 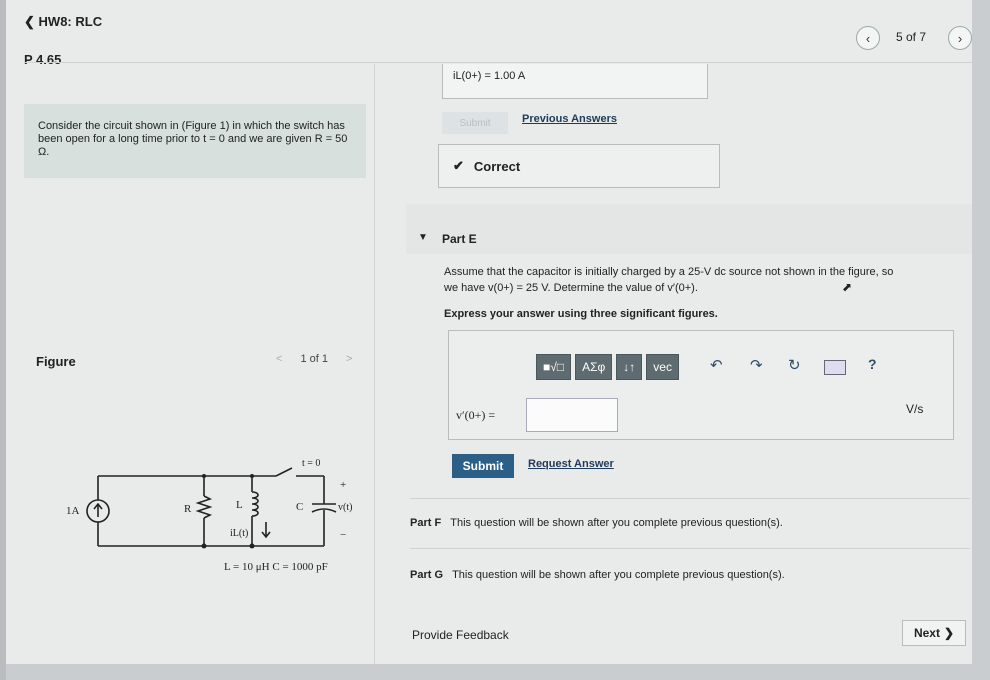 What do you see at coordinates (554, 367) in the screenshot?
I see `templates-button: ■√□` at bounding box center [554, 367].